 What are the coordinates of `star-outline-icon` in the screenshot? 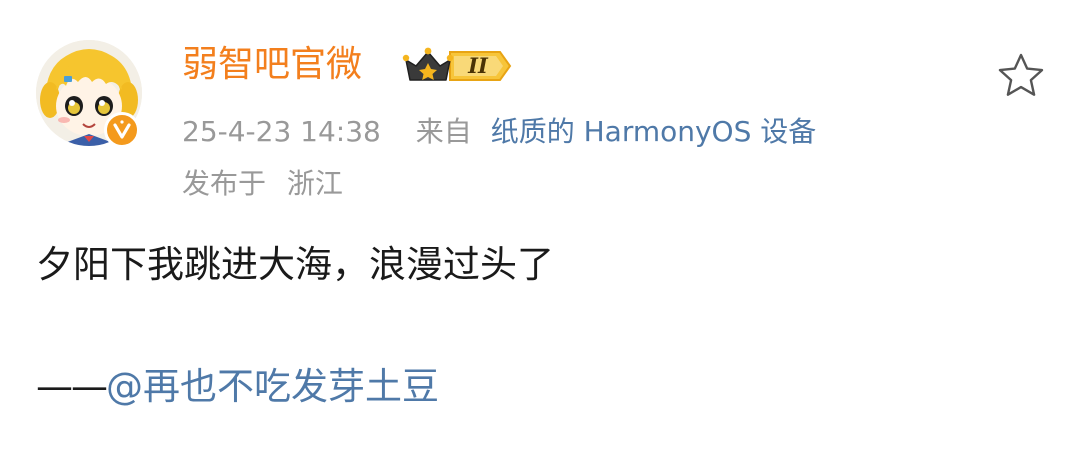 It's located at (1021, 75).